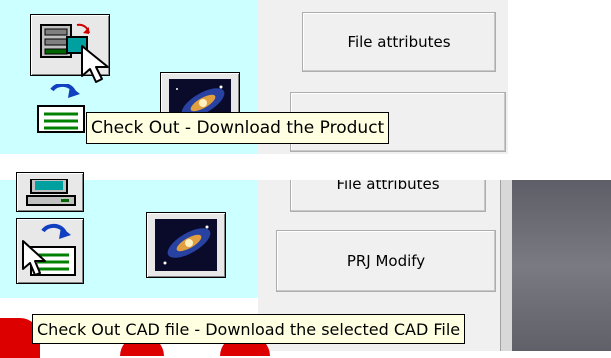 The height and width of the screenshot is (358, 611). I want to click on file-attributes-button-bottom: File attributes, so click(388, 196).